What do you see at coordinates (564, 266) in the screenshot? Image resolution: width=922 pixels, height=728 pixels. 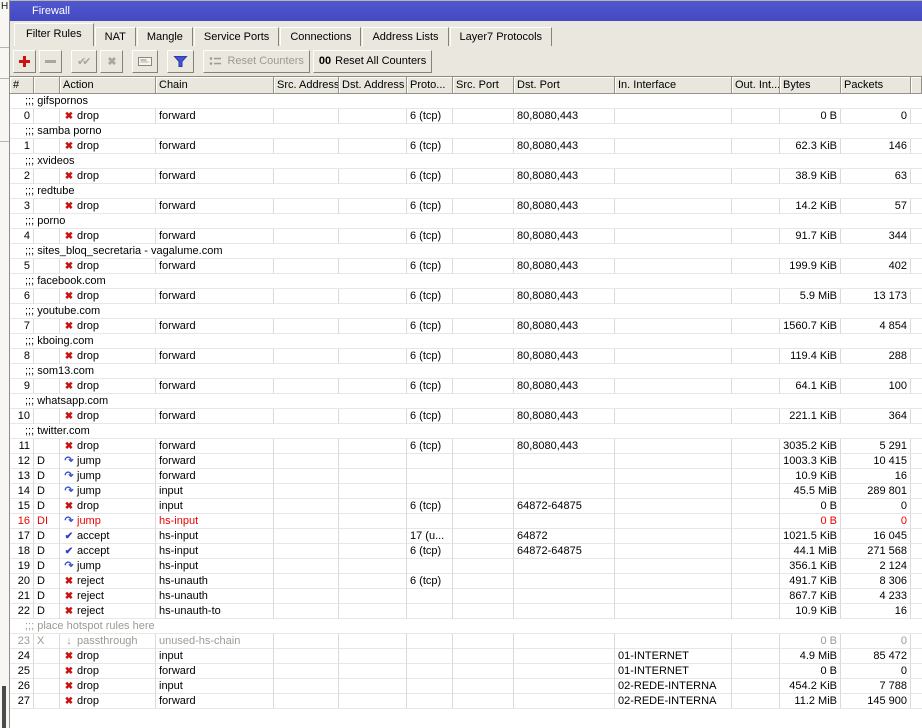 I see `cell-dst_port: 80,8080,443` at bounding box center [564, 266].